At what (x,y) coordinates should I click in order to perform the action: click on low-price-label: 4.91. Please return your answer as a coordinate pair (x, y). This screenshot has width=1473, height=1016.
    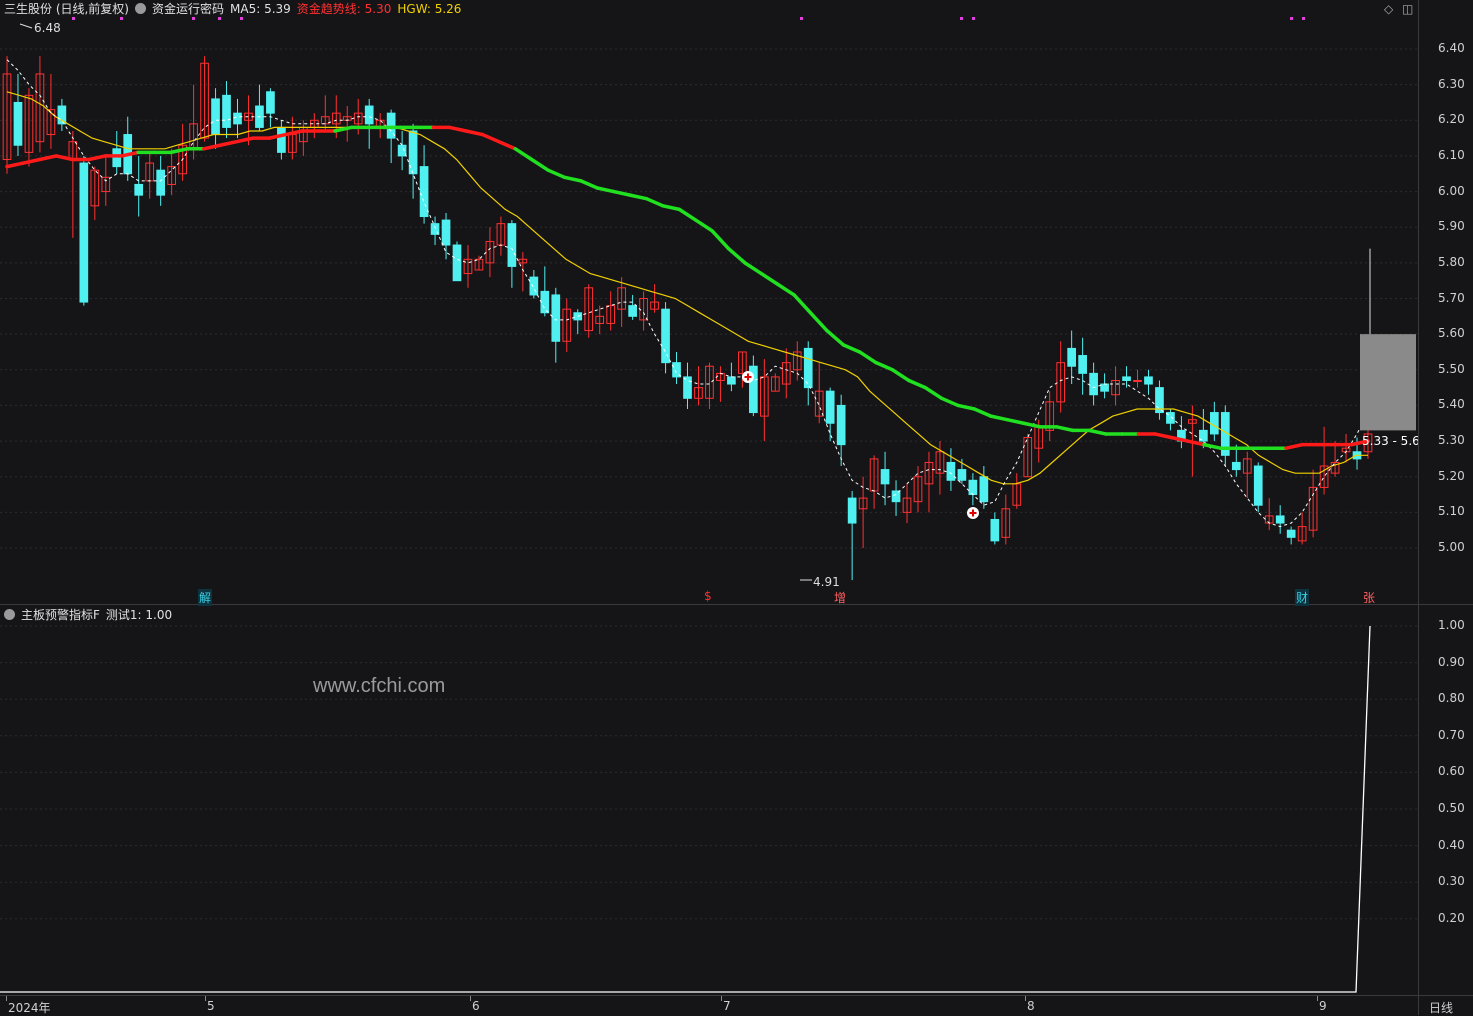
    Looking at the image, I should click on (826, 582).